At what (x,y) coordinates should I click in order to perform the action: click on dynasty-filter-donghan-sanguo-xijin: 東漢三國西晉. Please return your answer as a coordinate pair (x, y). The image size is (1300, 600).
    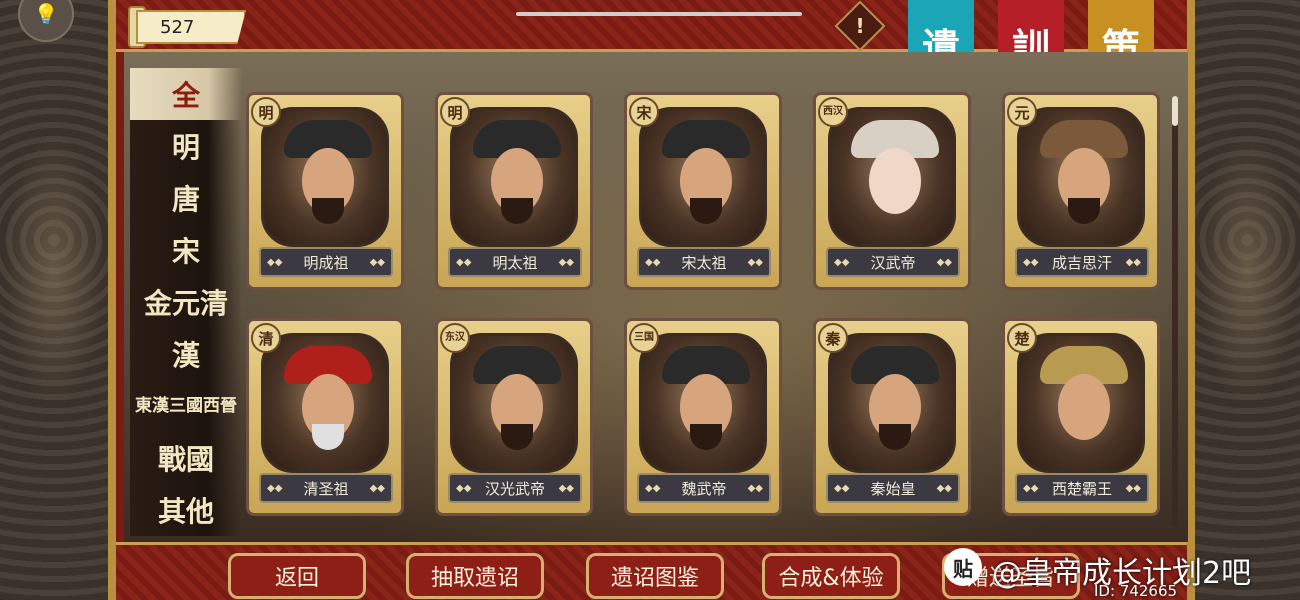
    Looking at the image, I should click on (186, 406).